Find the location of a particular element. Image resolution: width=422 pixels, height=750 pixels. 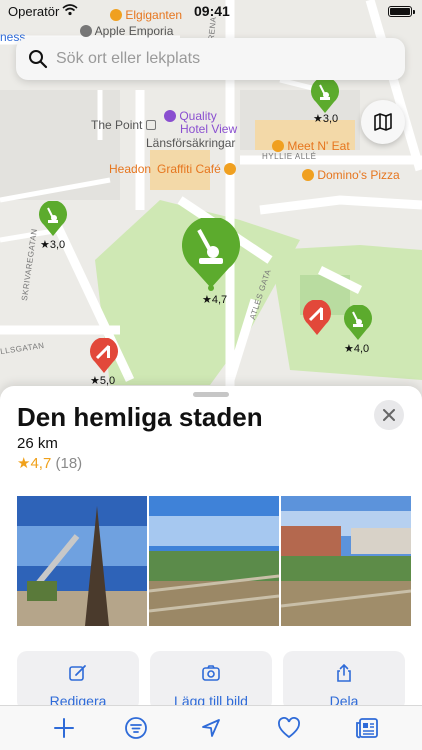

map-mode-button is located at coordinates (383, 122).